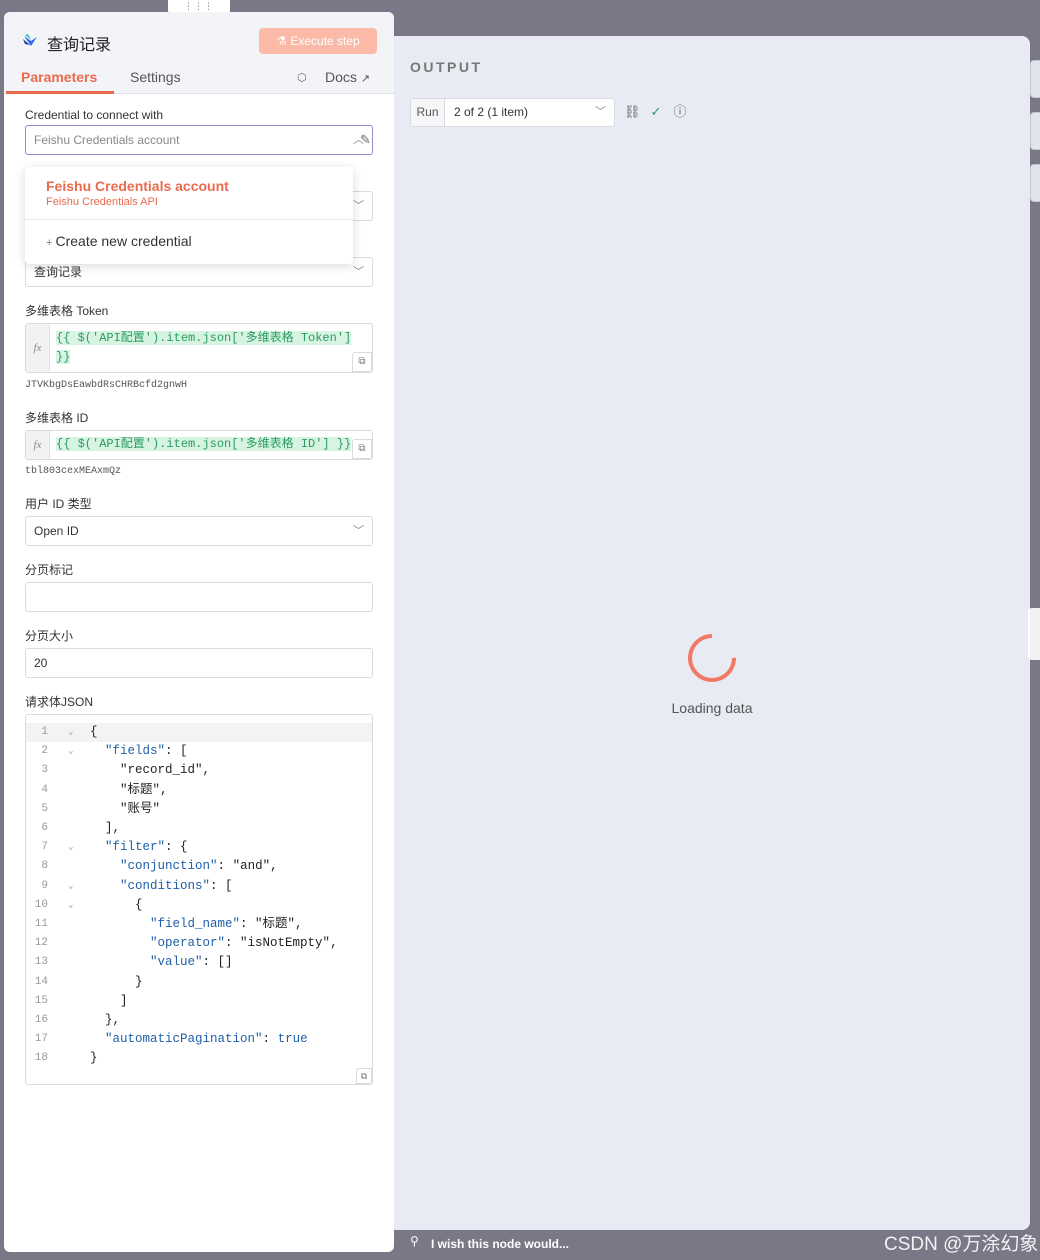  What do you see at coordinates (58, 272) in the screenshot?
I see `operation-select-value: 查询记录` at bounding box center [58, 272].